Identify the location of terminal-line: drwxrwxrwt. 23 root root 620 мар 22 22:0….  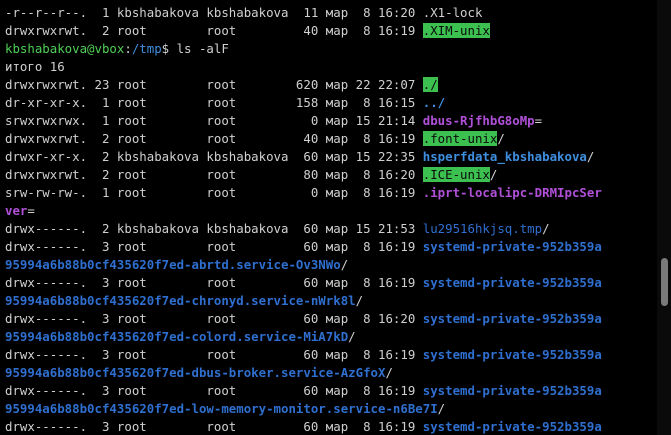
(303, 85).